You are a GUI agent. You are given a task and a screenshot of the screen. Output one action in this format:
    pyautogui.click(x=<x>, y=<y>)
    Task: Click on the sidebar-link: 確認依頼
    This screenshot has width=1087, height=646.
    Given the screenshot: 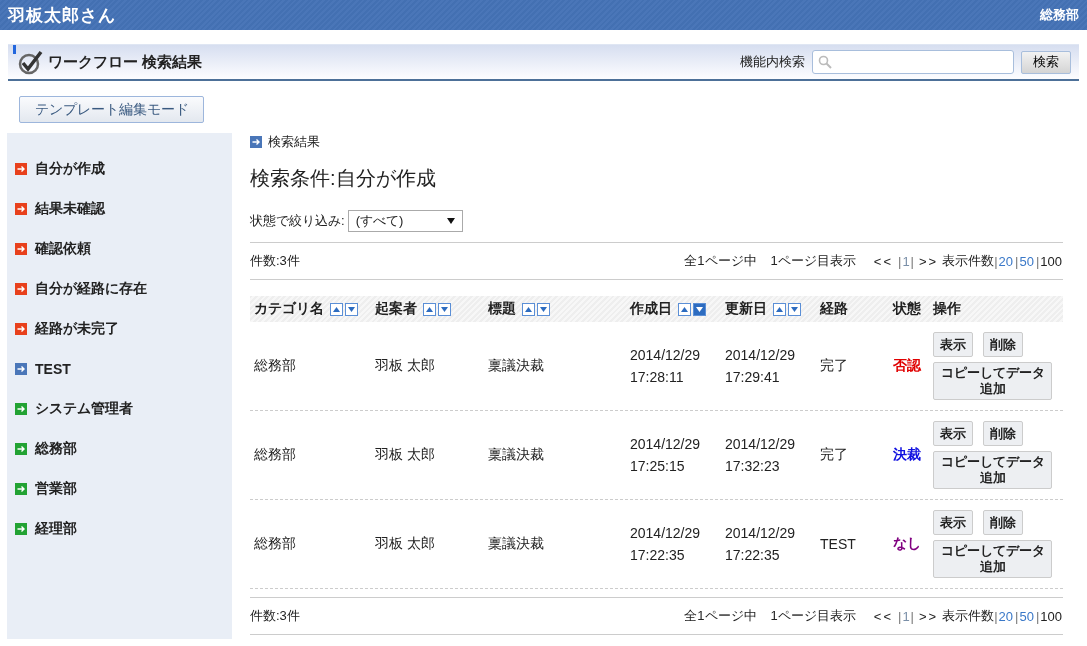 What is the action you would take?
    pyautogui.click(x=63, y=249)
    